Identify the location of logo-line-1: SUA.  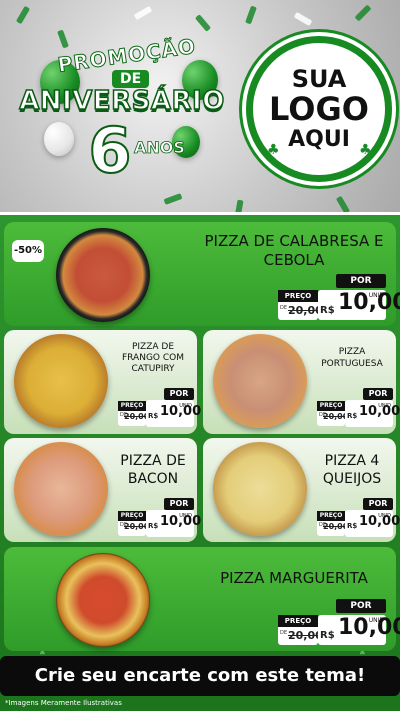
(319, 79).